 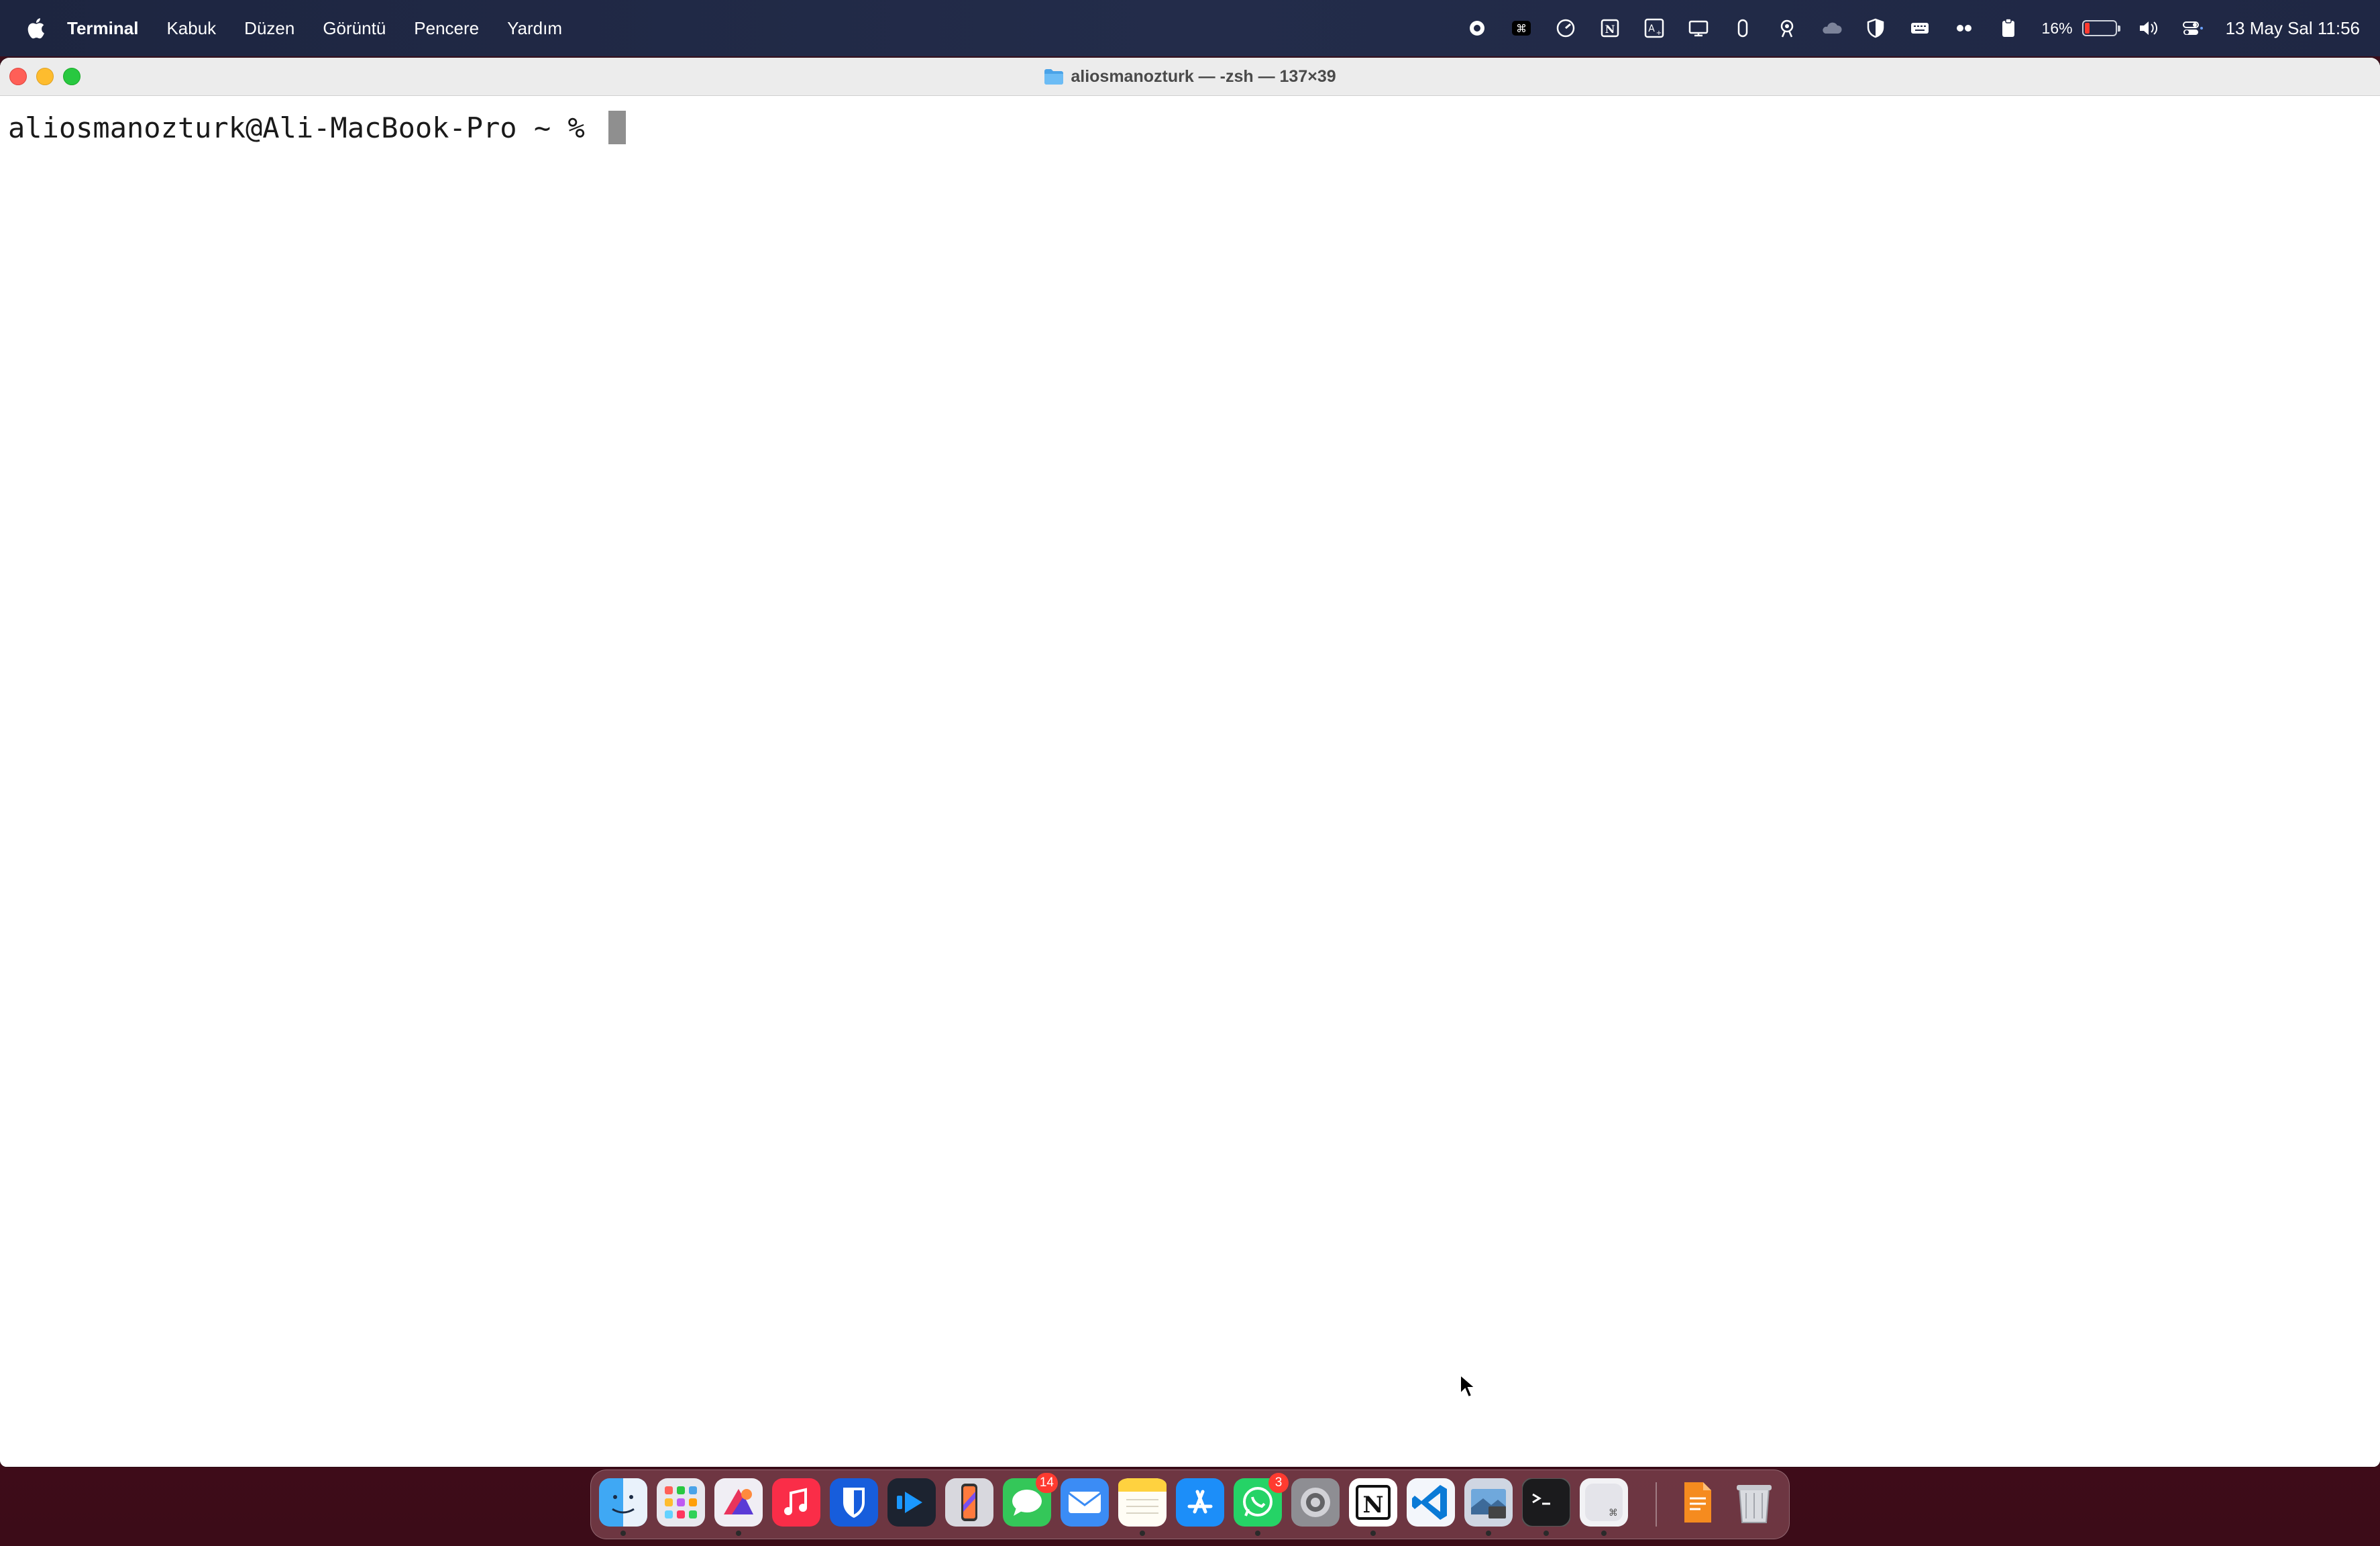 I want to click on folder-icon, so click(x=1054, y=77).